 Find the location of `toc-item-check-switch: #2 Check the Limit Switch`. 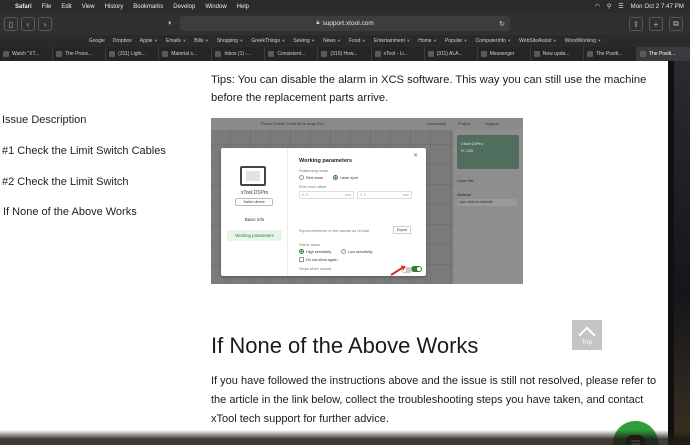

toc-item-check-switch: #2 Check the Limit Switch is located at coordinates (65, 182).